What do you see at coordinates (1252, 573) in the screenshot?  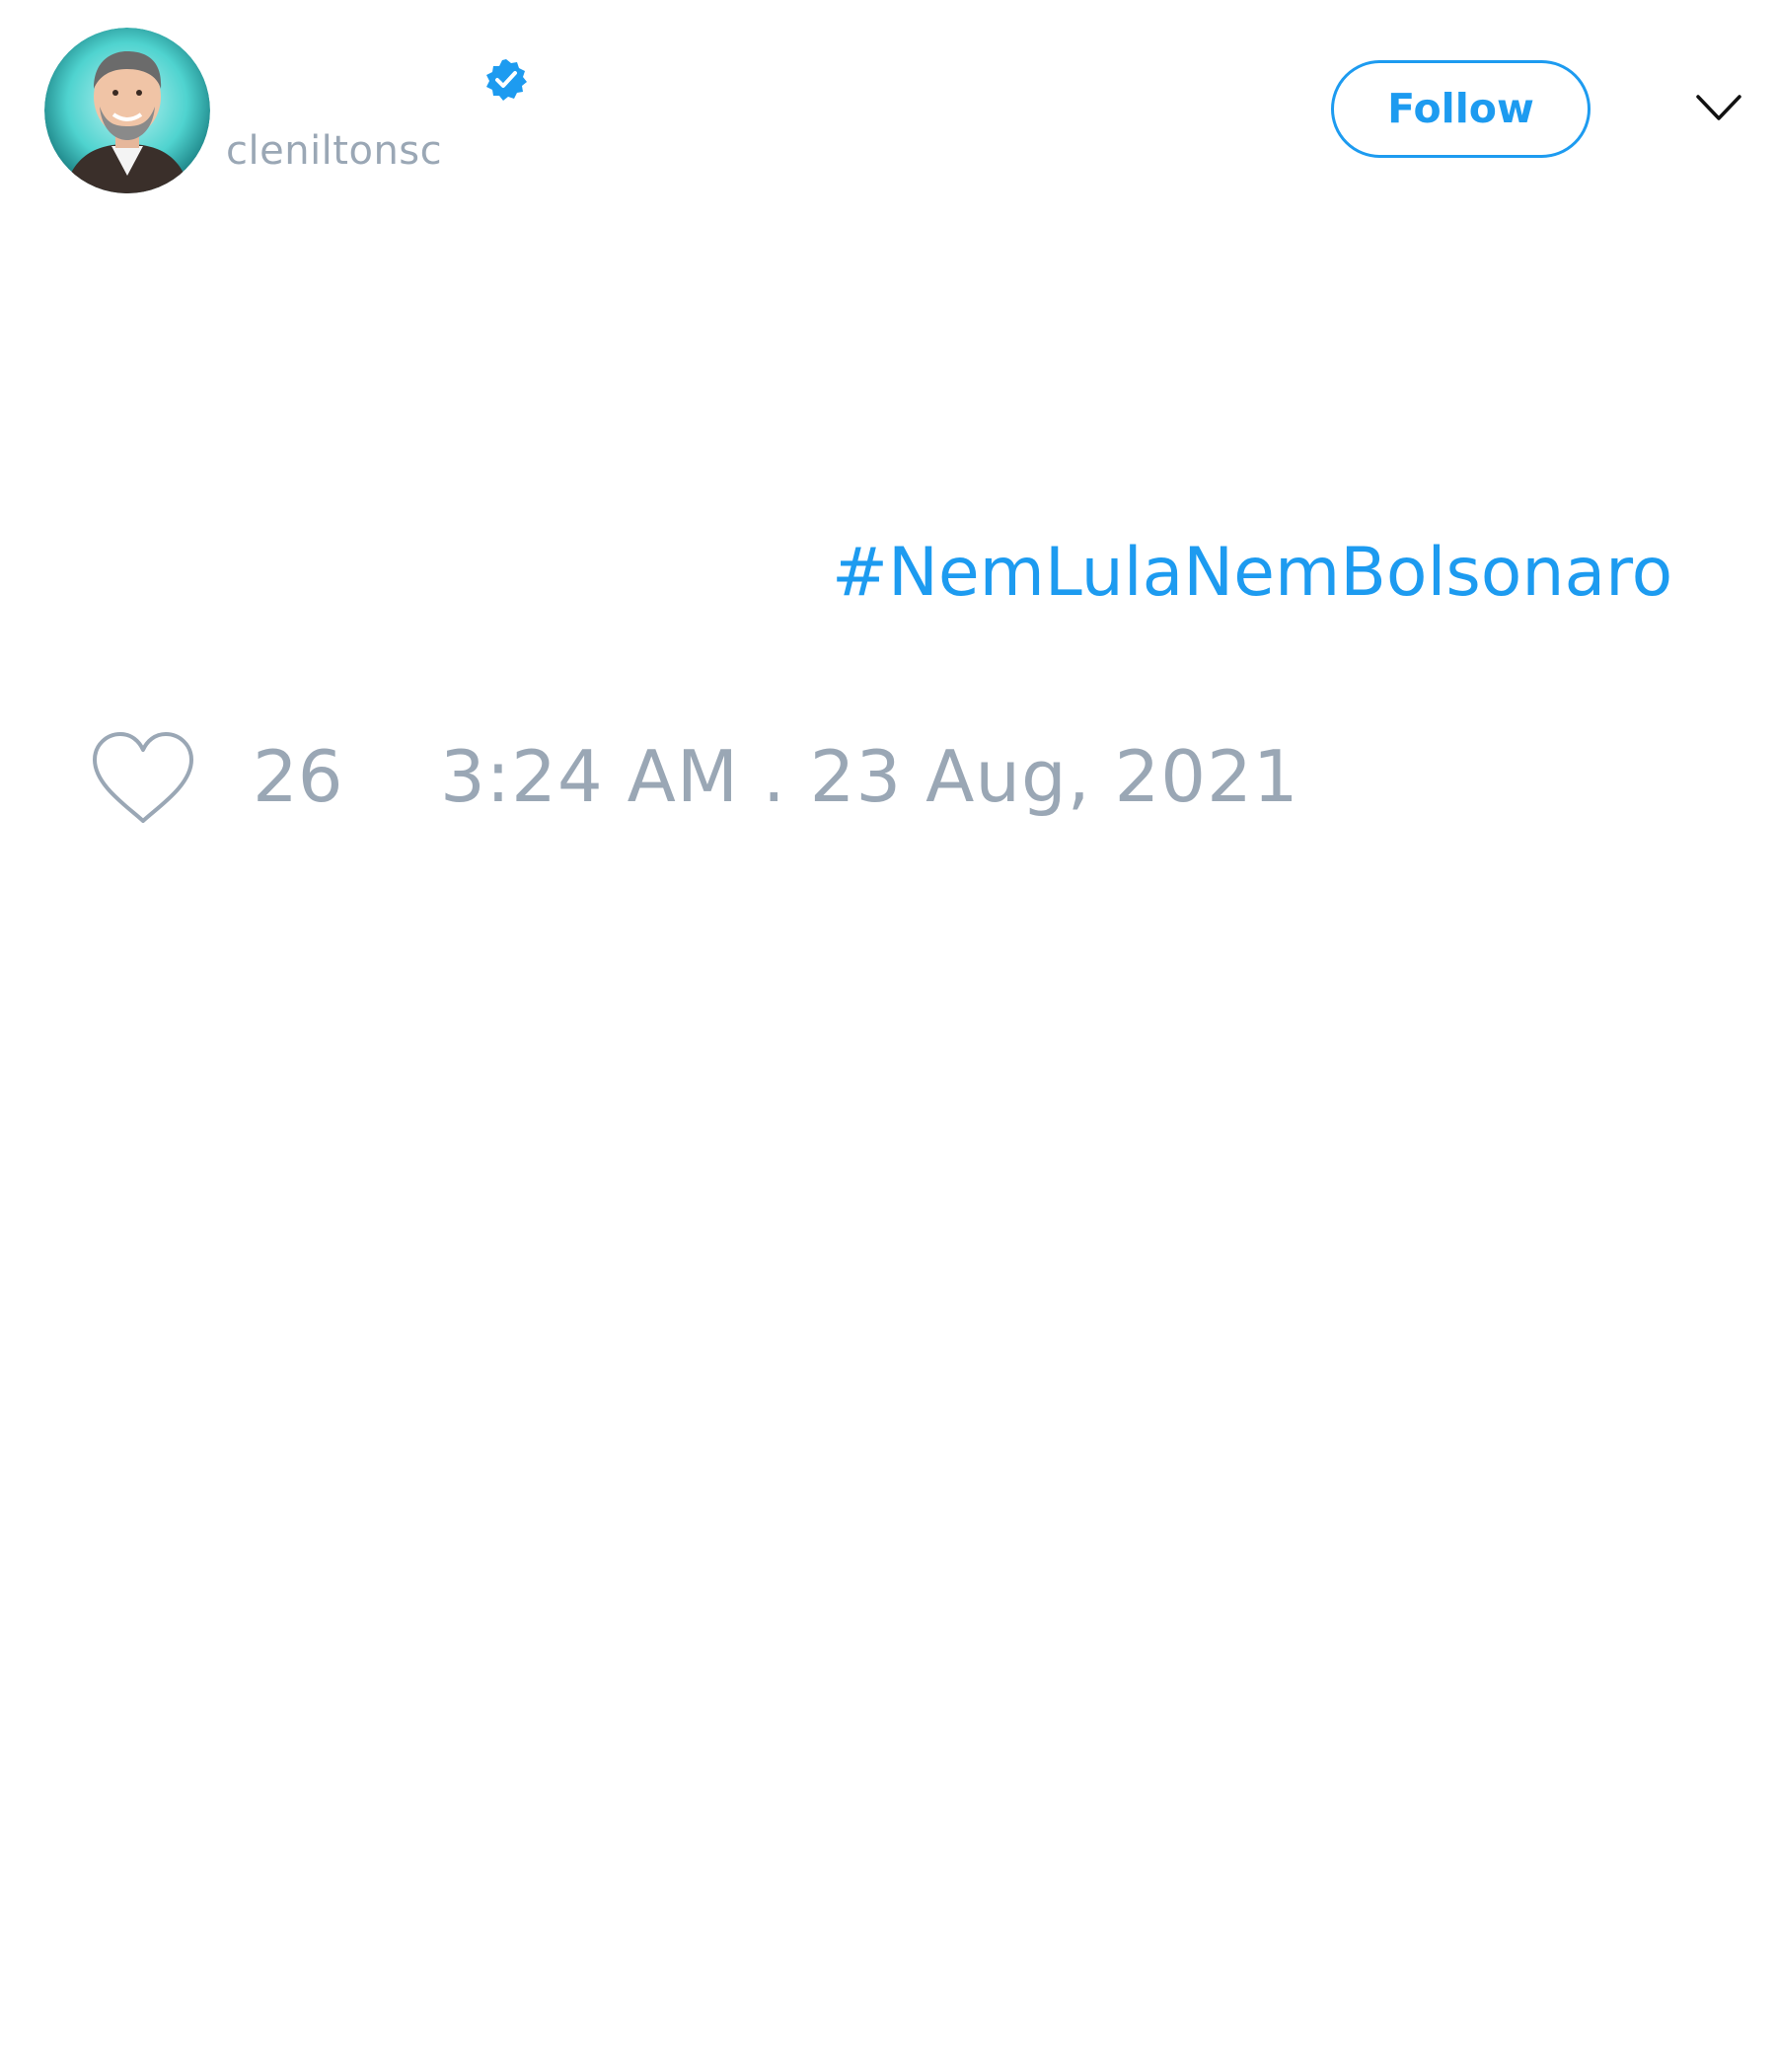 I see `hashtag-link: #NemLulaNemBolsonaro` at bounding box center [1252, 573].